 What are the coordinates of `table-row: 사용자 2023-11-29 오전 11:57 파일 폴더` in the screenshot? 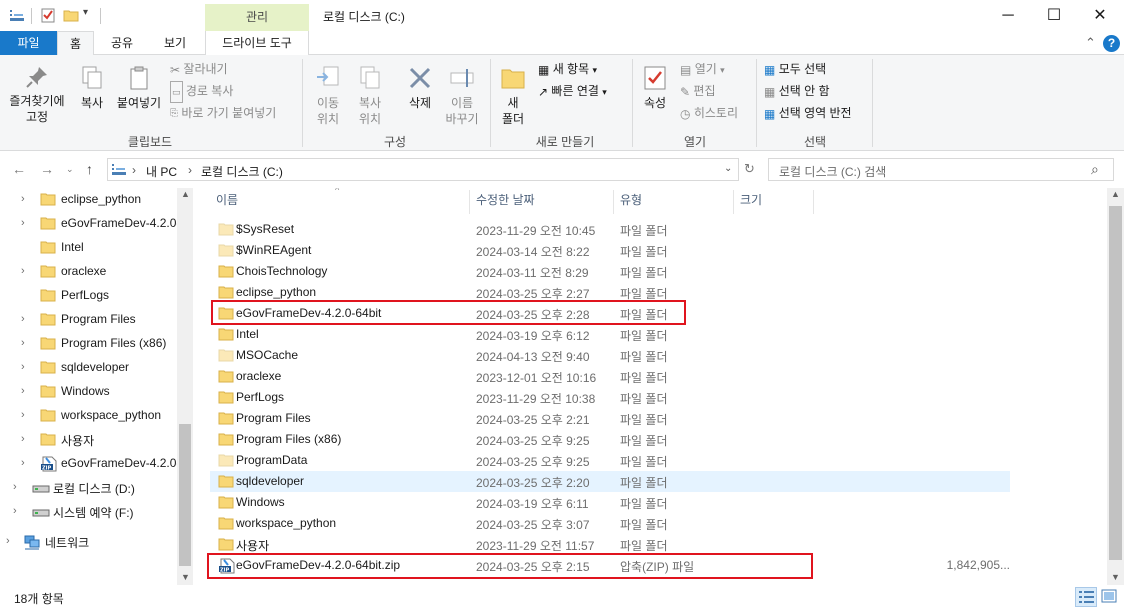 It's located at (610, 544).